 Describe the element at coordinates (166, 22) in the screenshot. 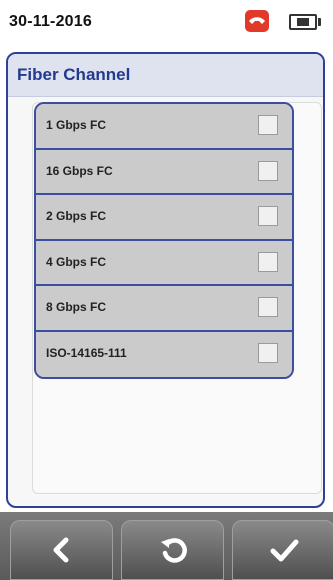

I see `status-bar: 30-11-2016` at that location.